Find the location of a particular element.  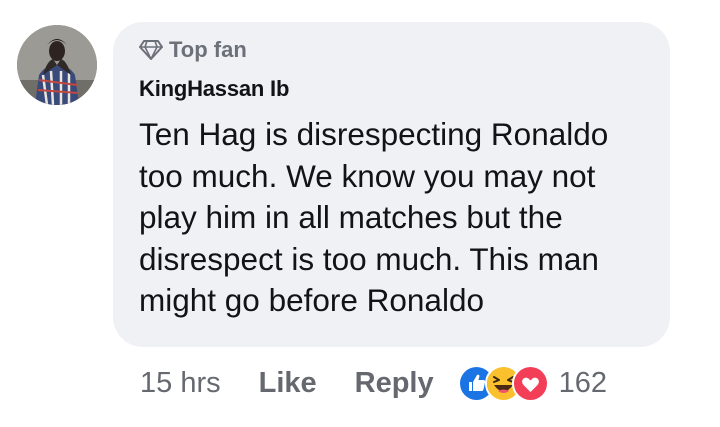

diamond-icon is located at coordinates (151, 50).